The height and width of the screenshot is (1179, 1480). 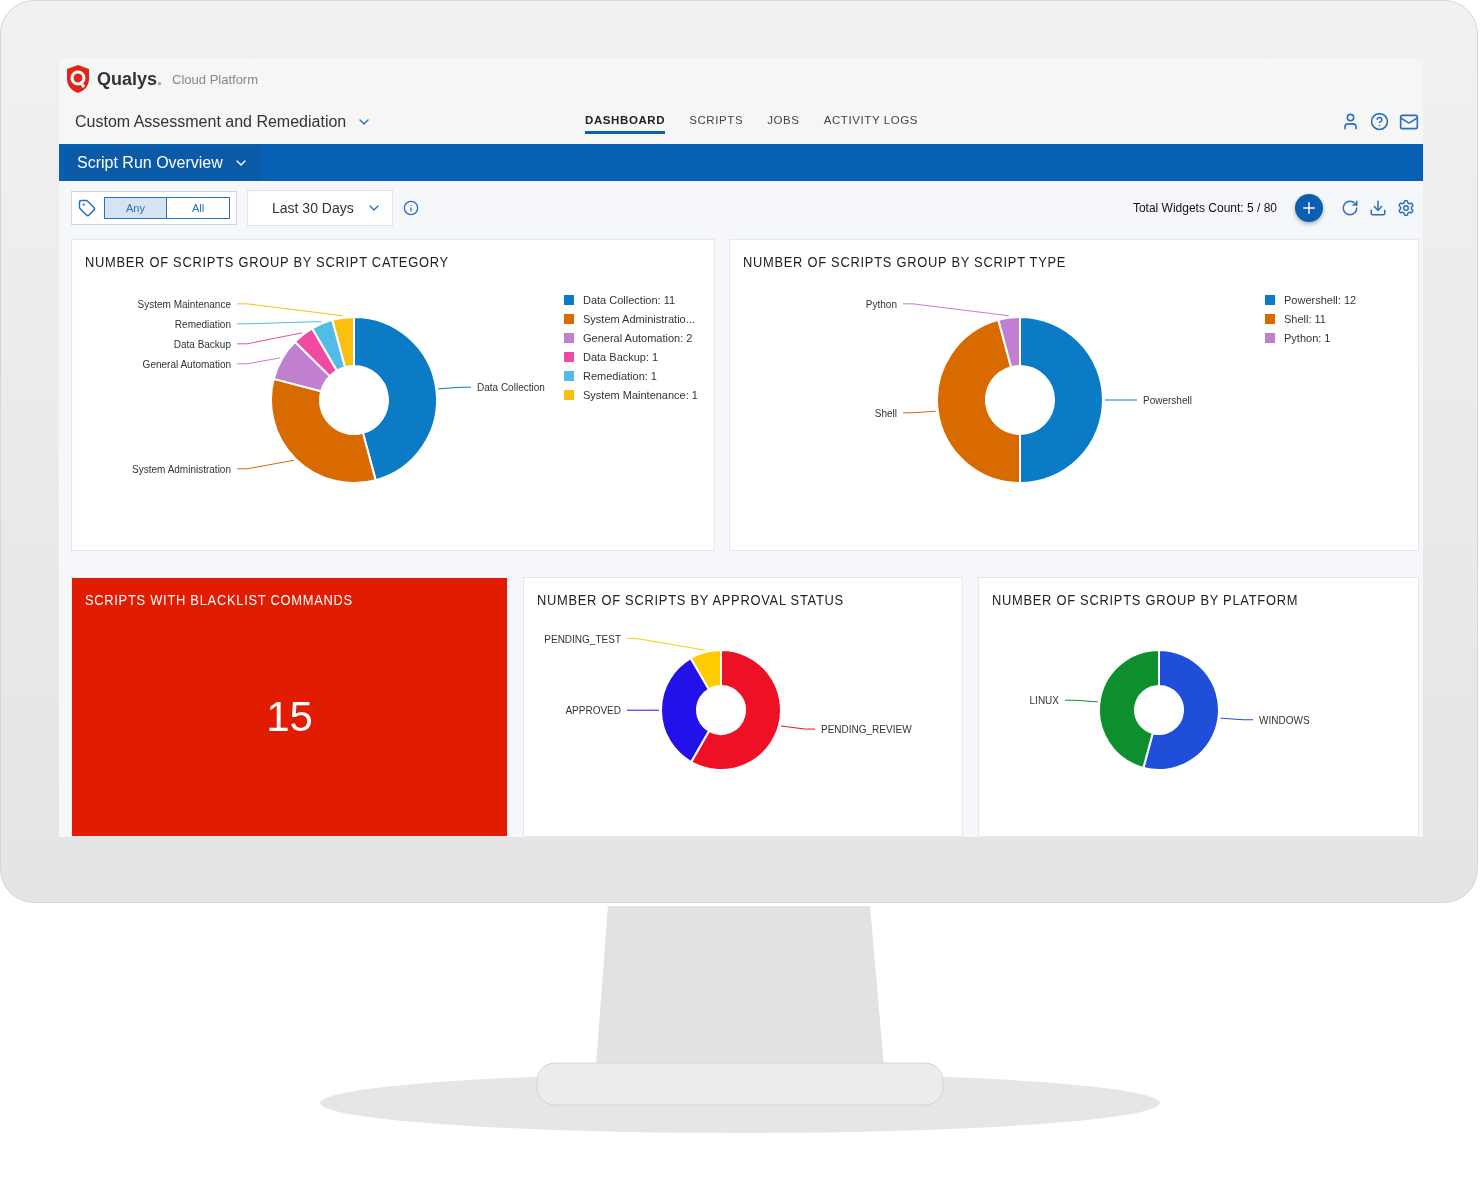 I want to click on widget-title: SCRIPTS WITH BLACKLIST COMMANDS, so click(x=218, y=599).